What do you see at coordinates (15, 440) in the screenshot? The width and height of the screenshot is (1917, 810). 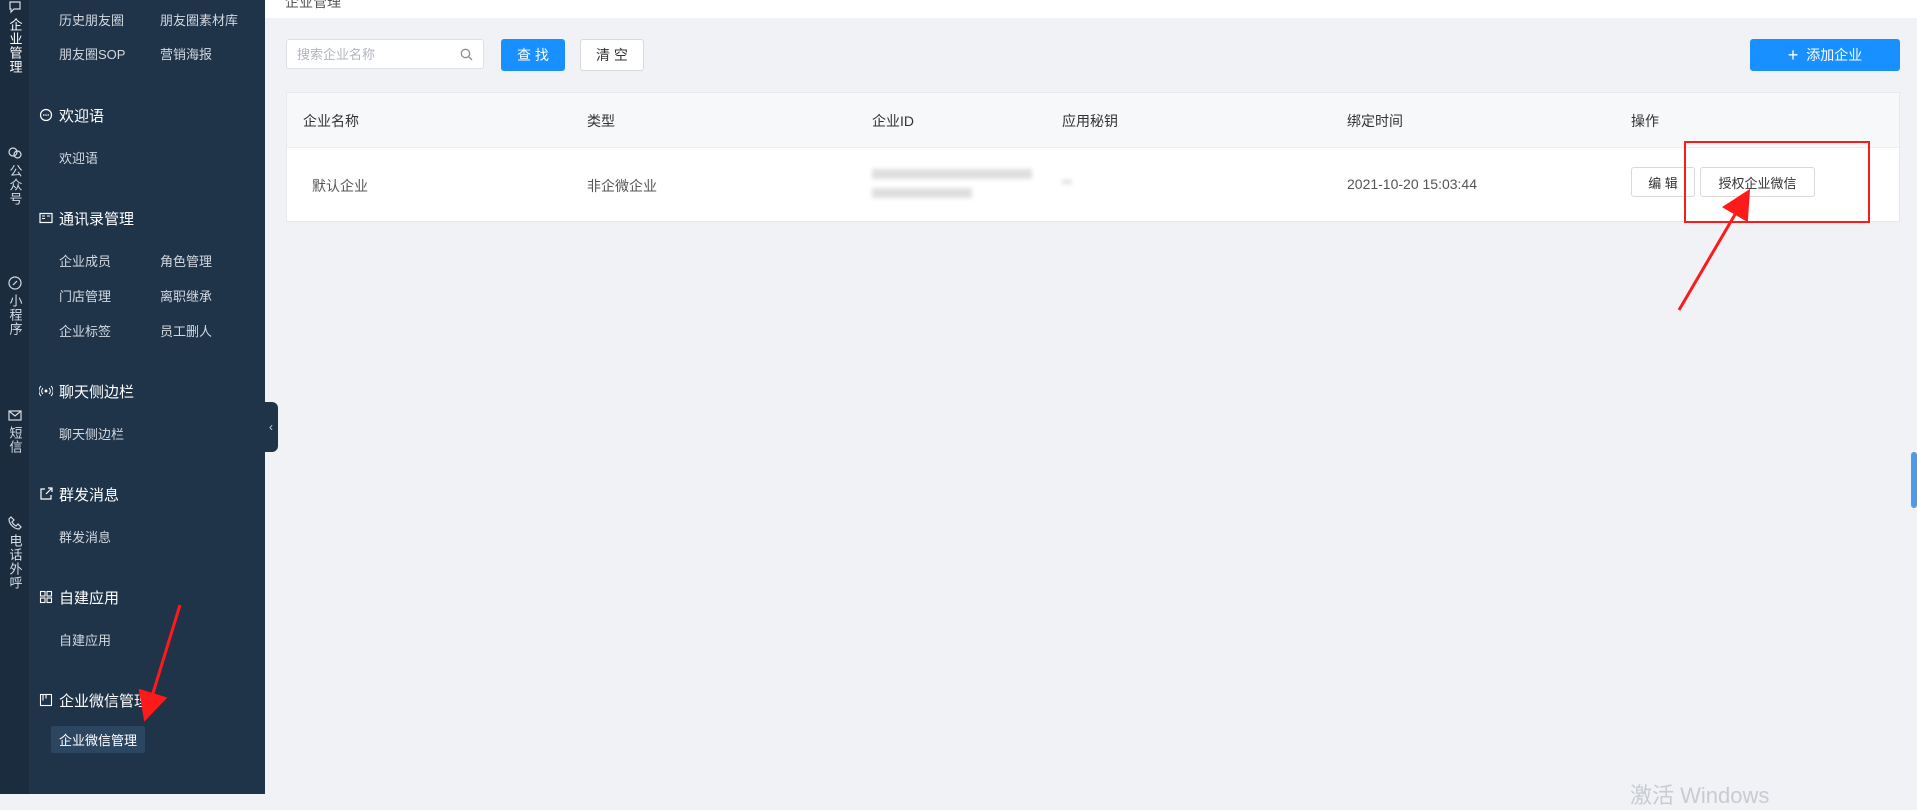 I see `rail-label: 短信` at bounding box center [15, 440].